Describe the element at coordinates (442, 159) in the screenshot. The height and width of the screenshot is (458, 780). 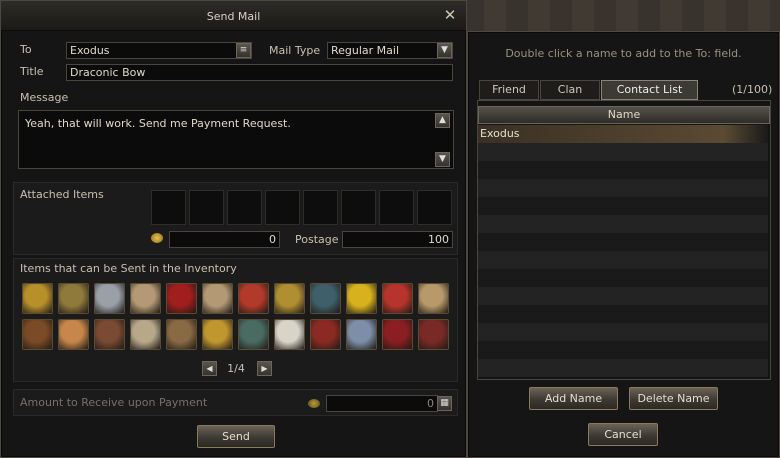
I see `scroll-down-icon: ▼` at that location.